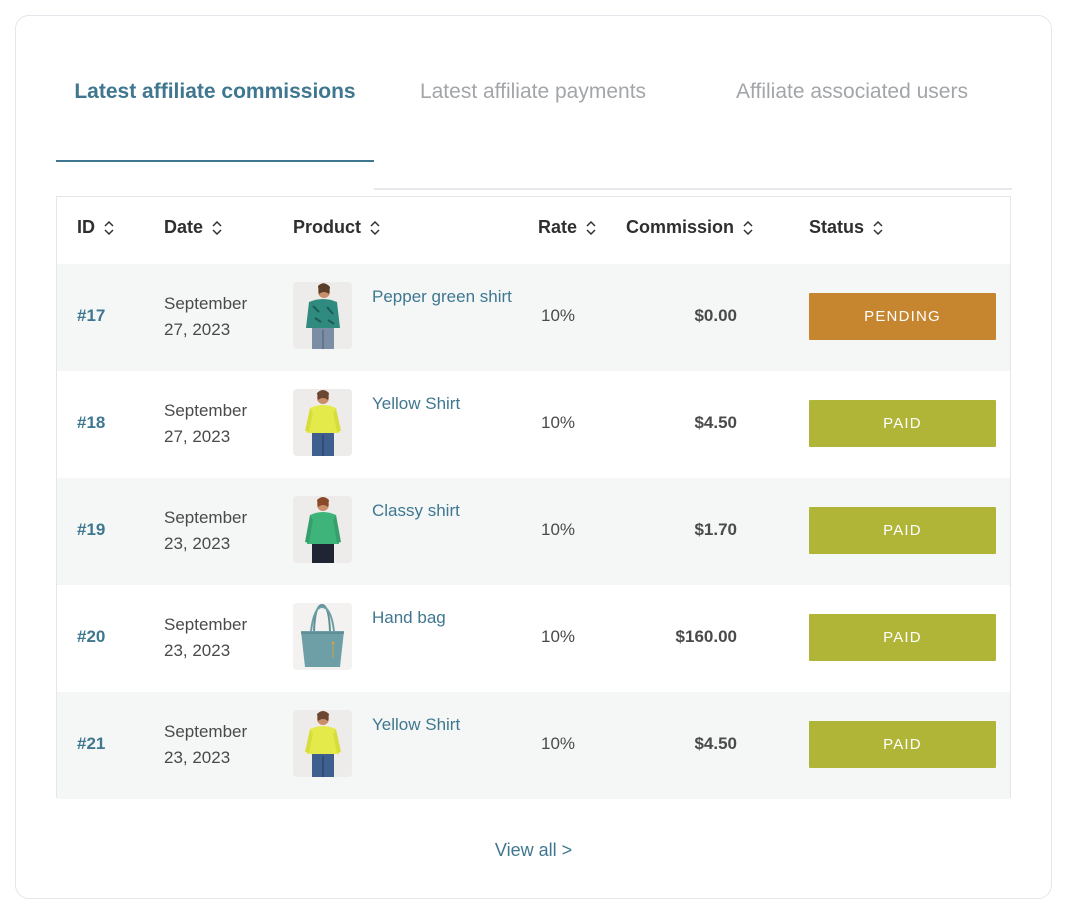 This screenshot has width=1070, height=914. I want to click on column-header-rate: Rate, so click(567, 227).